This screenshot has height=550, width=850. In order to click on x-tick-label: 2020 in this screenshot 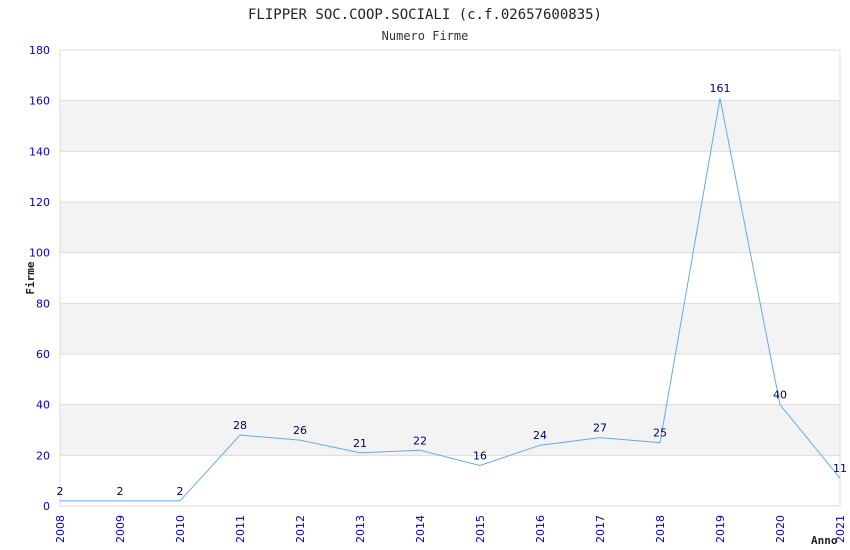, I will do `click(780, 529)`.